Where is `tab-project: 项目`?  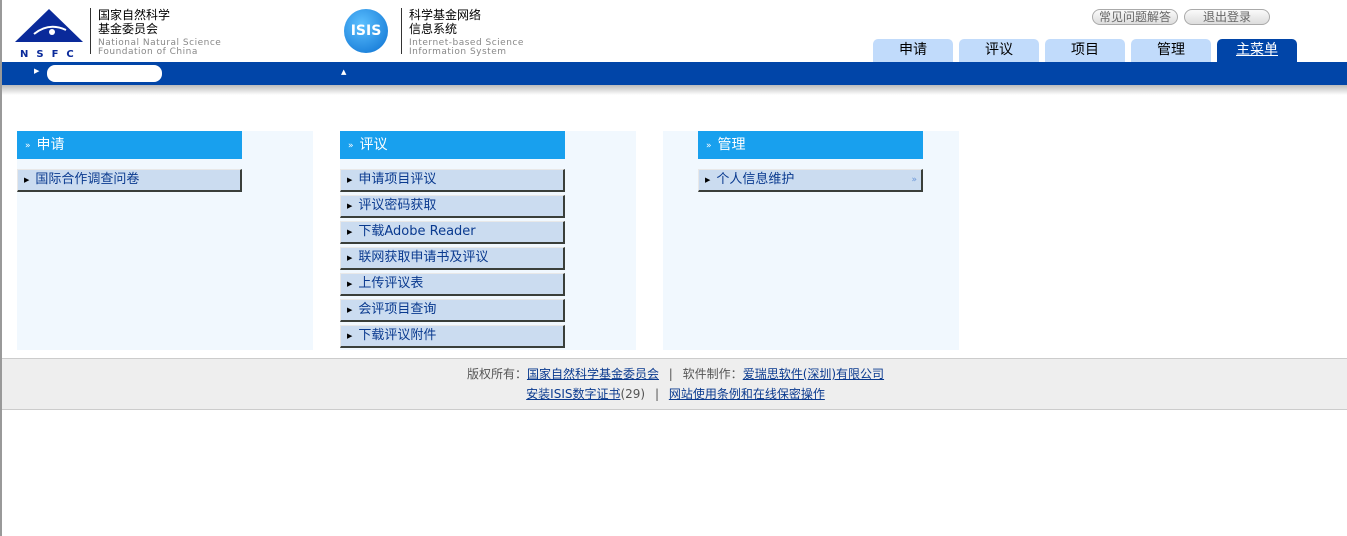
tab-project: 项目 is located at coordinates (1085, 50).